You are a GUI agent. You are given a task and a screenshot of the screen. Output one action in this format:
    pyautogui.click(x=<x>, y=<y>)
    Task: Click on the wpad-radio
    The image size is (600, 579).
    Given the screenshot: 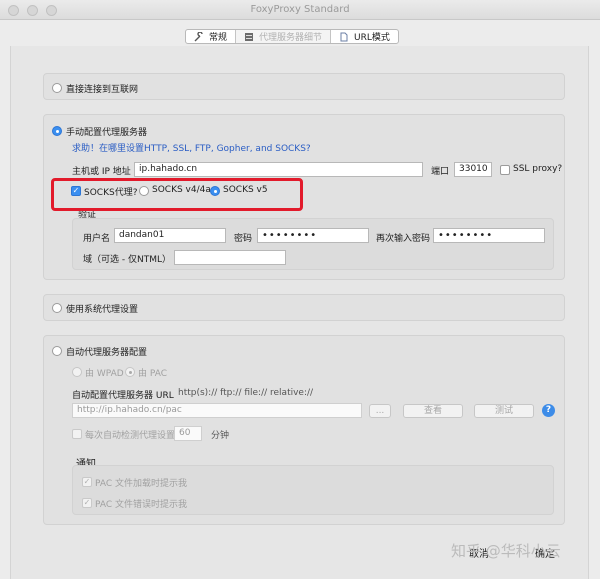 What is the action you would take?
    pyautogui.click(x=77, y=372)
    